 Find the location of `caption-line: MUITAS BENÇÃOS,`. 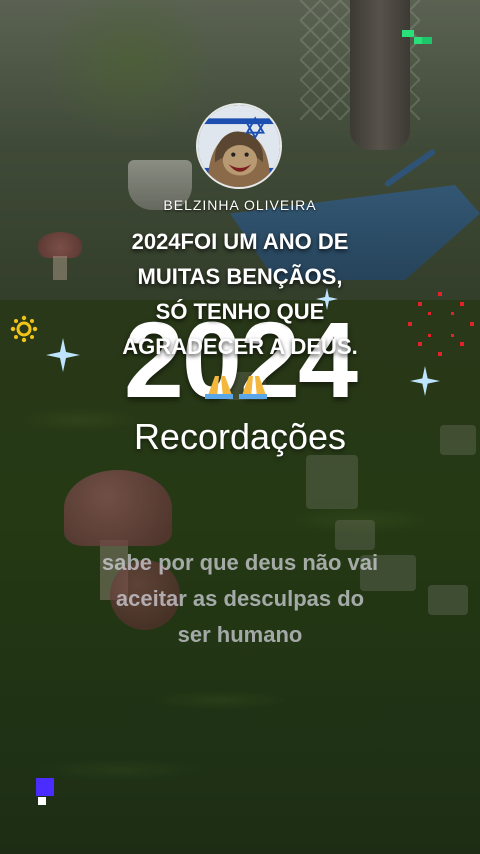

caption-line: MUITAS BENÇÃOS, is located at coordinates (240, 276).